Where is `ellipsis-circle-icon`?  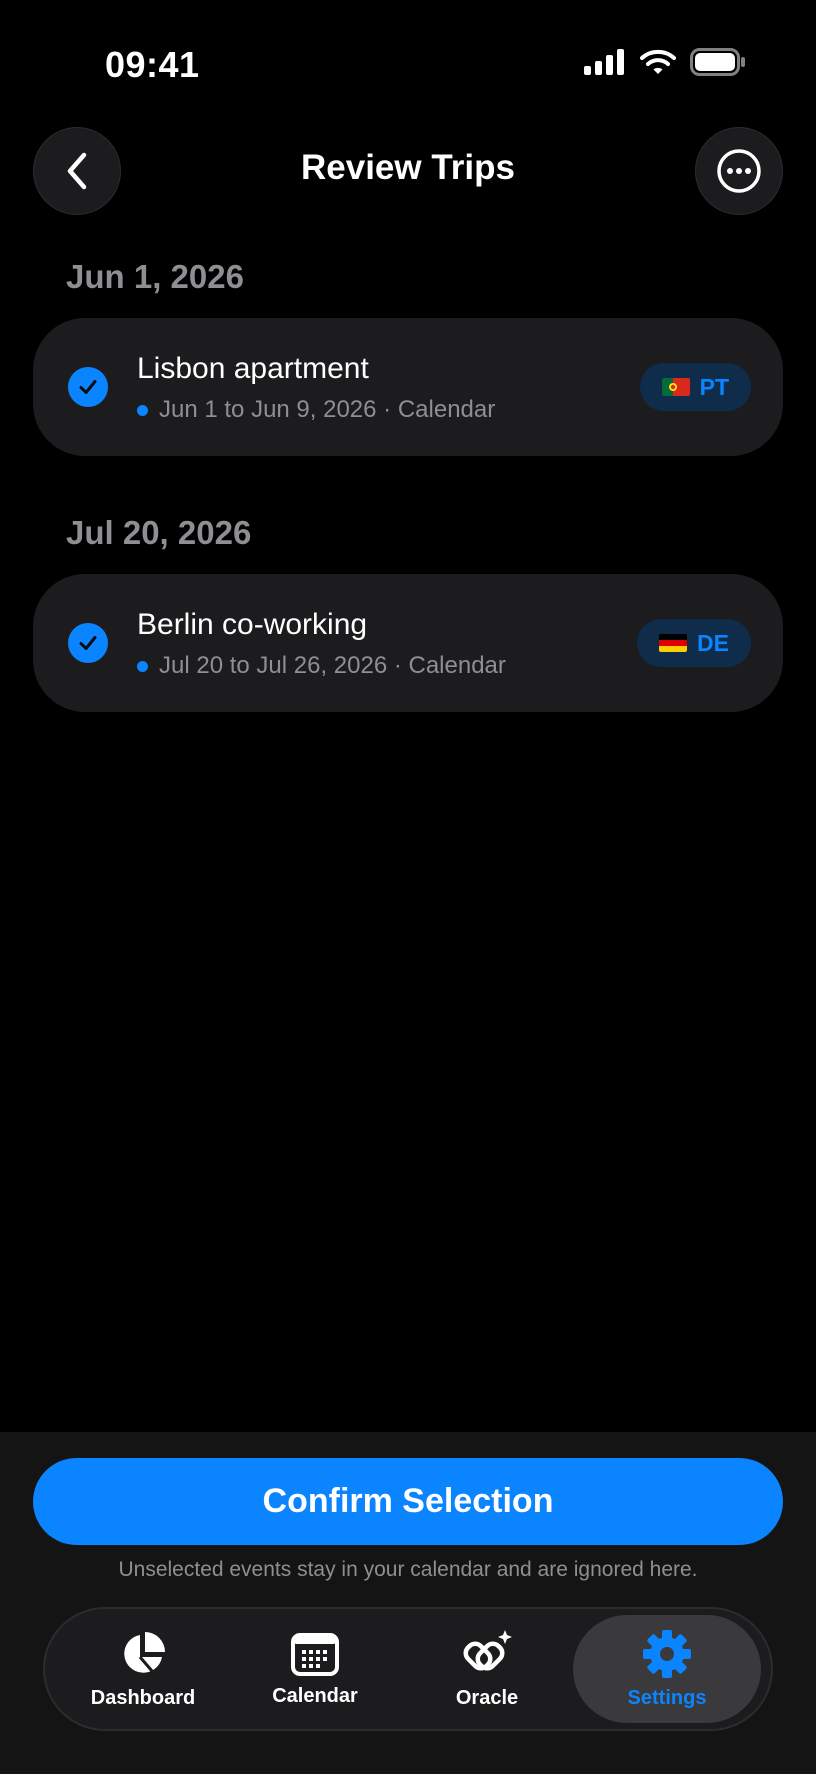
ellipsis-circle-icon is located at coordinates (739, 171).